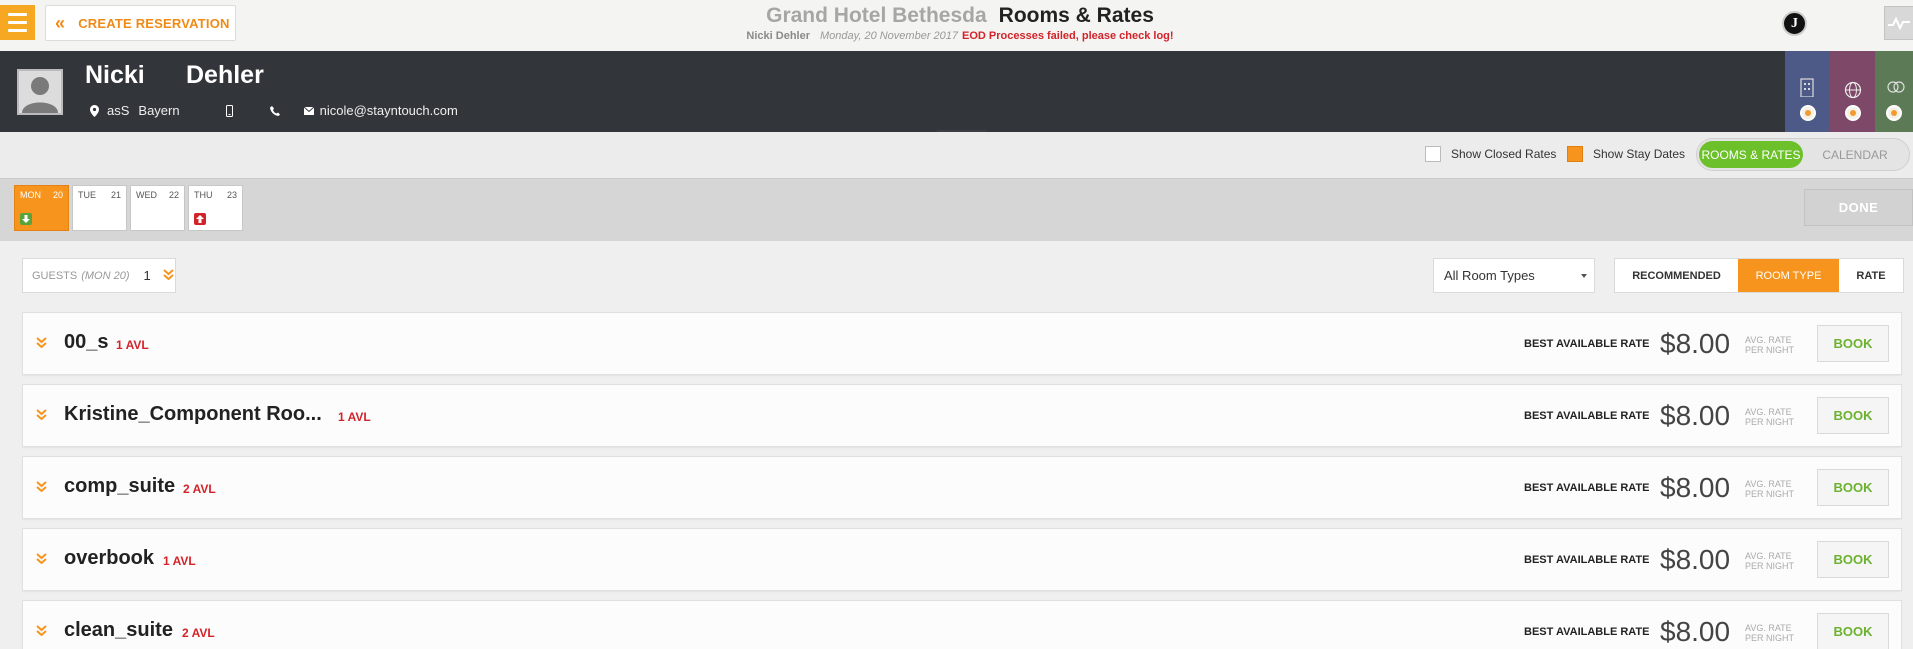 This screenshot has height=649, width=1913. I want to click on sort-tabs: RECOMMENDED ROOM TYPE RATE, so click(1759, 275).